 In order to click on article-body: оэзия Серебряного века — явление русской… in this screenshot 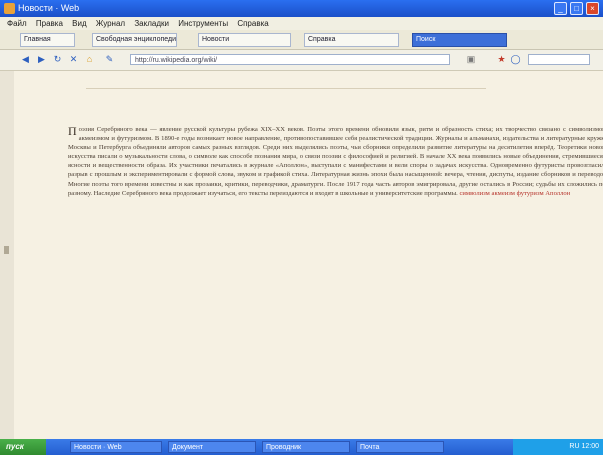, I will do `click(335, 161)`.